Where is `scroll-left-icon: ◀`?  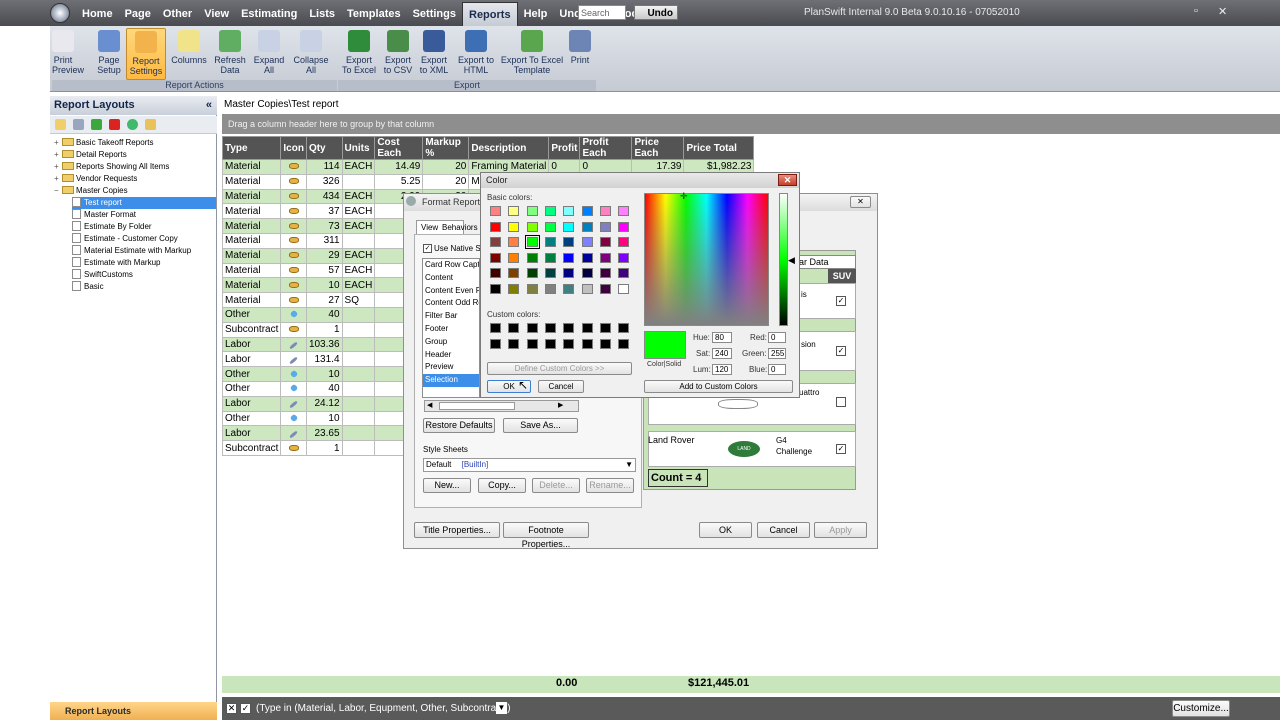 scroll-left-icon: ◀ is located at coordinates (429, 405).